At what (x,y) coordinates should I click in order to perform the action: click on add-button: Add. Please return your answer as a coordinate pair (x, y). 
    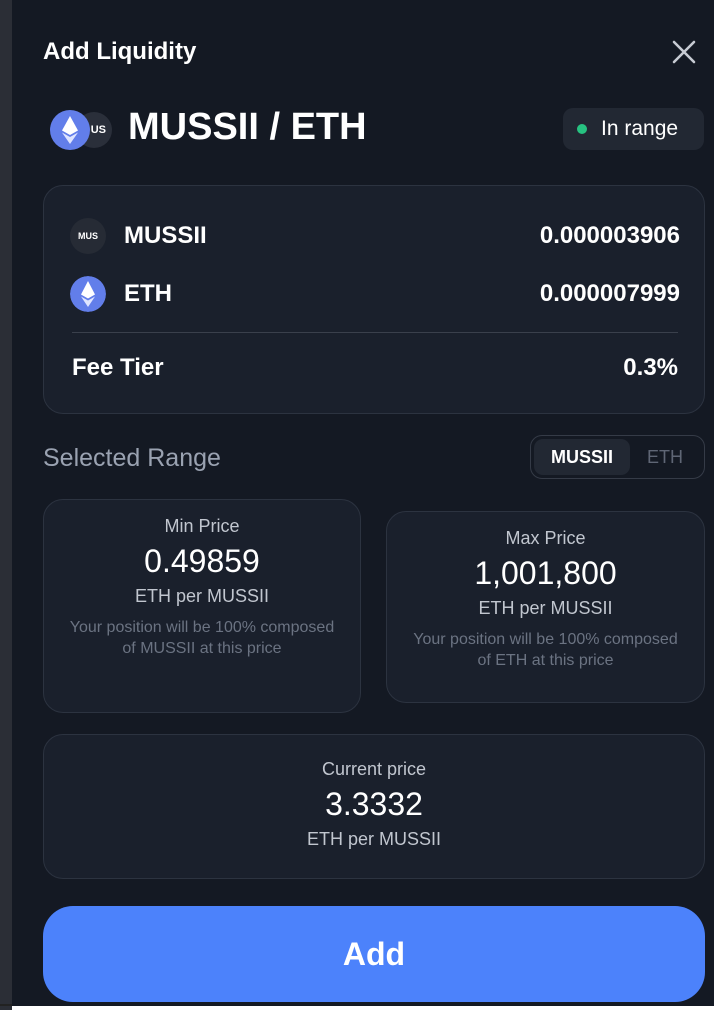
    Looking at the image, I should click on (374, 954).